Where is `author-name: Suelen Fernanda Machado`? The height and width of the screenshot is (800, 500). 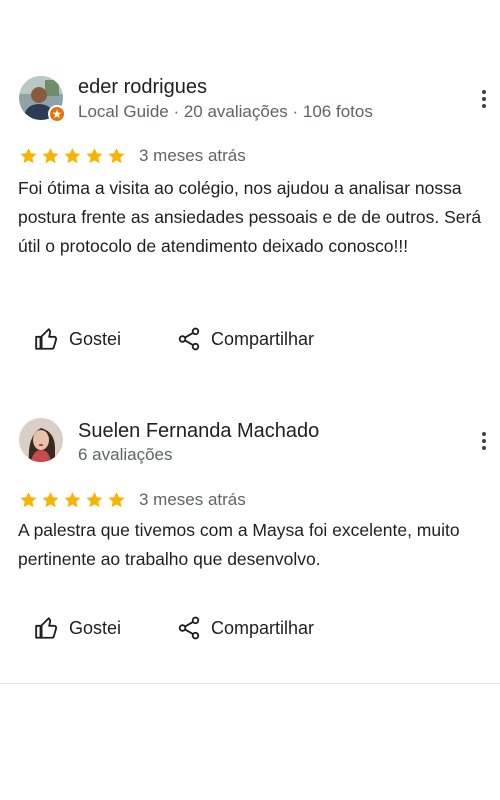 author-name: Suelen Fernanda Machado is located at coordinates (198, 431).